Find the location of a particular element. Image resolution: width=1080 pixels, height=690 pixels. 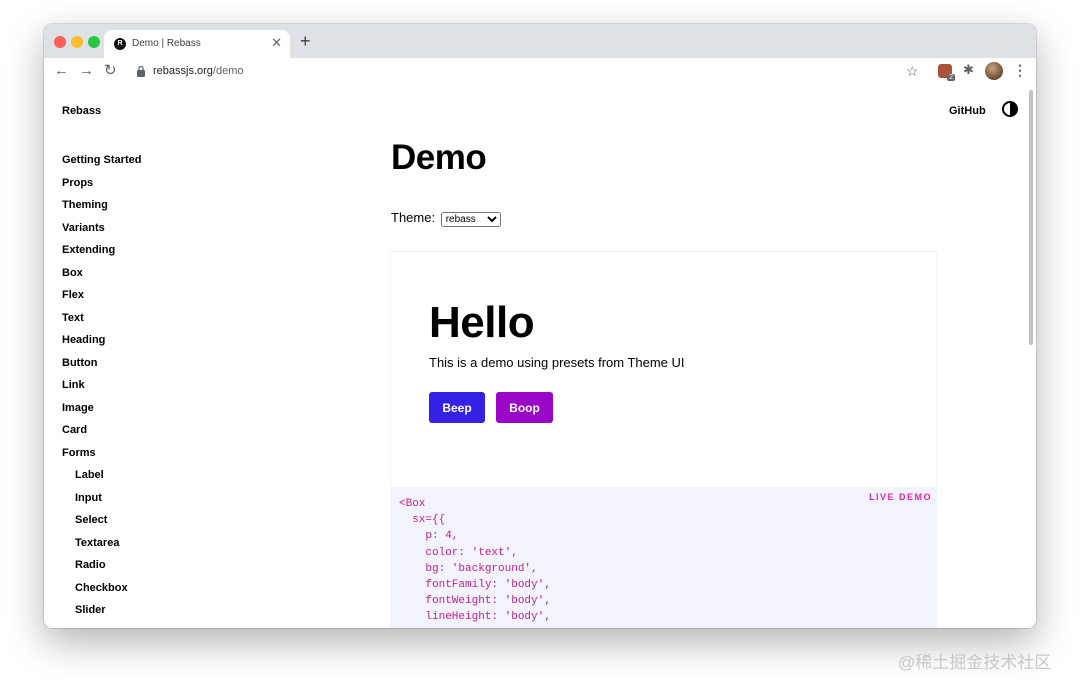

color-mode-toggle-icon is located at coordinates (1010, 109).